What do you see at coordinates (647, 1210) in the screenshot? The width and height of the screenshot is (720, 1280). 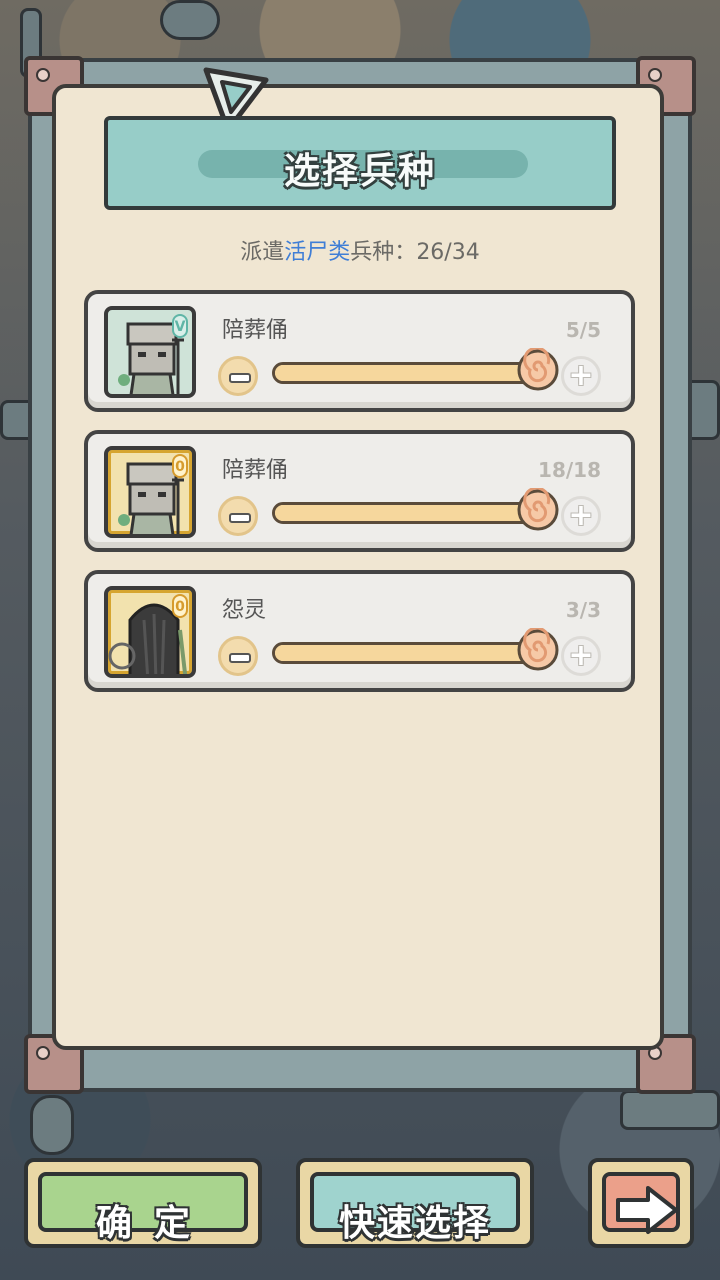 I see `arrow-right-icon` at bounding box center [647, 1210].